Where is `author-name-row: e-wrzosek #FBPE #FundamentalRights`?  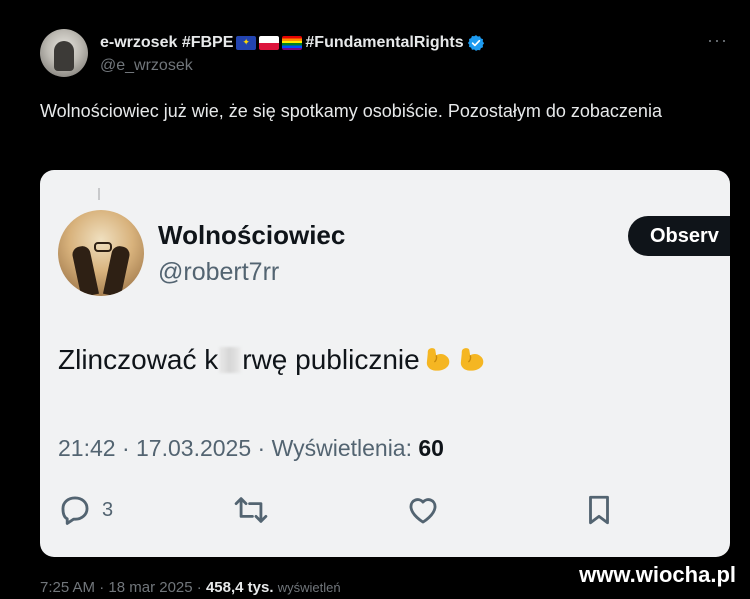
author-name-row: e-wrzosek #FBPE #FundamentalRights is located at coordinates (292, 43).